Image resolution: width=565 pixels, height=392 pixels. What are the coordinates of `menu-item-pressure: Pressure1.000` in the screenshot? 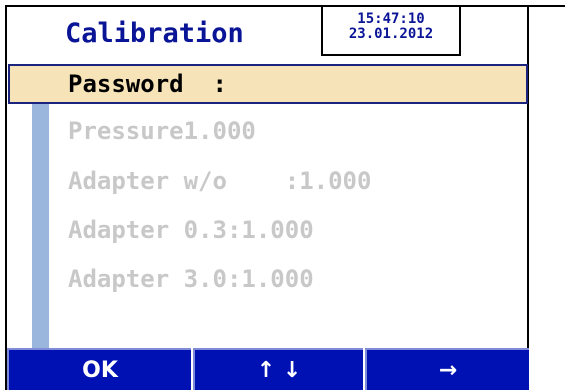 It's located at (162, 131).